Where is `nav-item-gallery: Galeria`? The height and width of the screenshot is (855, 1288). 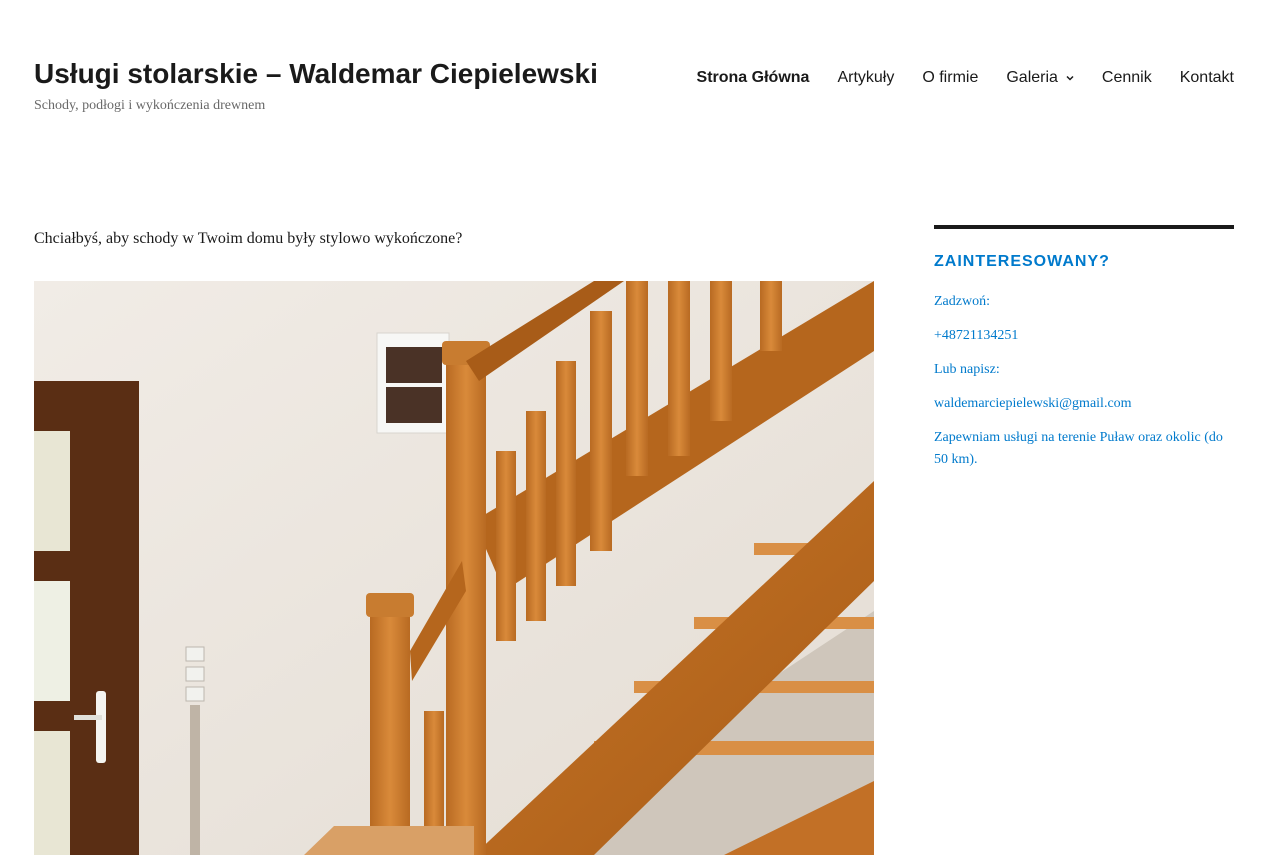
nav-item-gallery: Galeria is located at coordinates (1040, 78).